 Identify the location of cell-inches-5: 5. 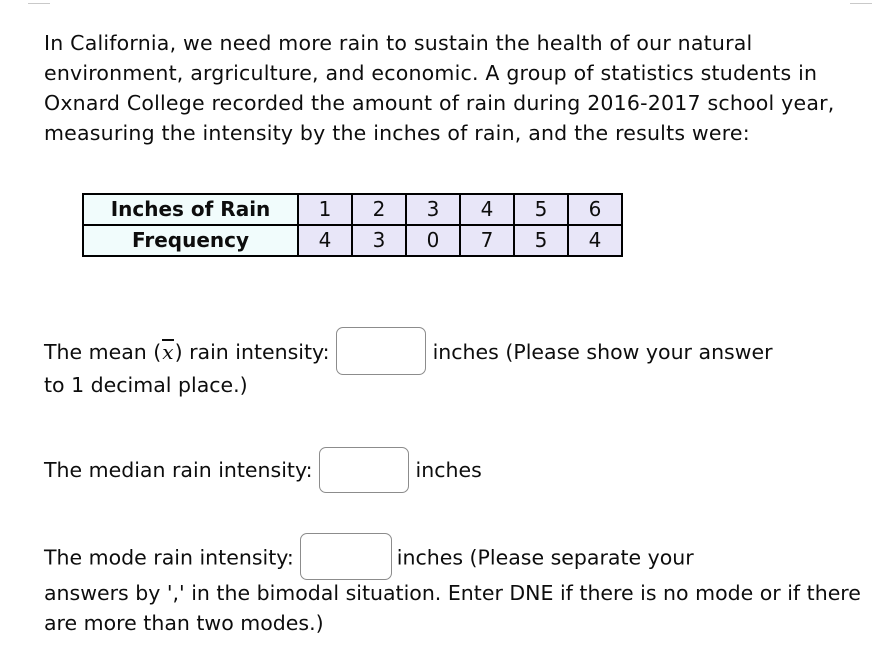
(541, 209).